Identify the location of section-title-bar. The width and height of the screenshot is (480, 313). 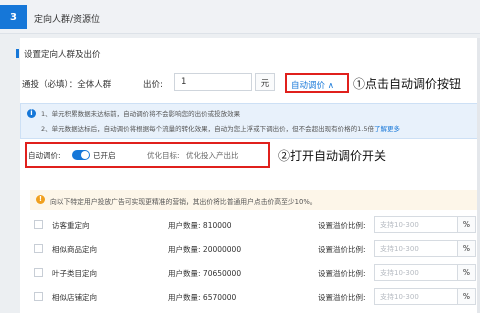
(17, 53).